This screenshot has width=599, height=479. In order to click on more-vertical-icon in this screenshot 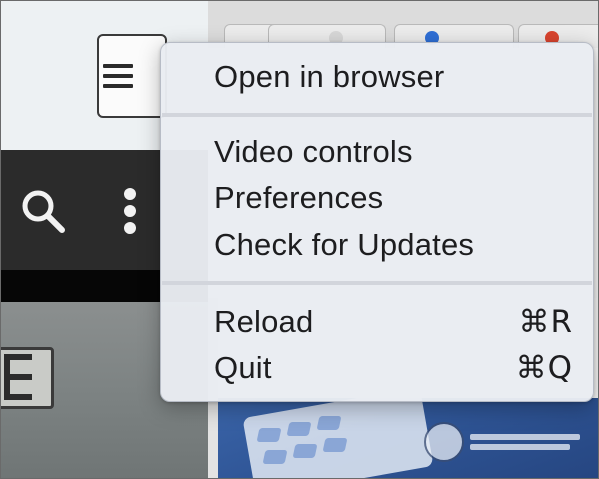, I will do `click(130, 211)`.